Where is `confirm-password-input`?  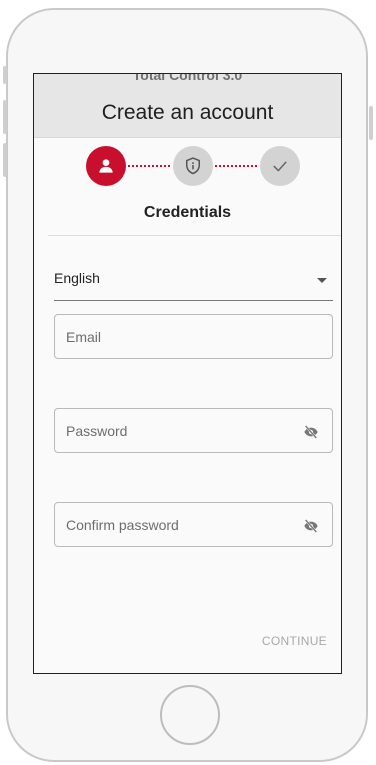 confirm-password-input is located at coordinates (193, 524).